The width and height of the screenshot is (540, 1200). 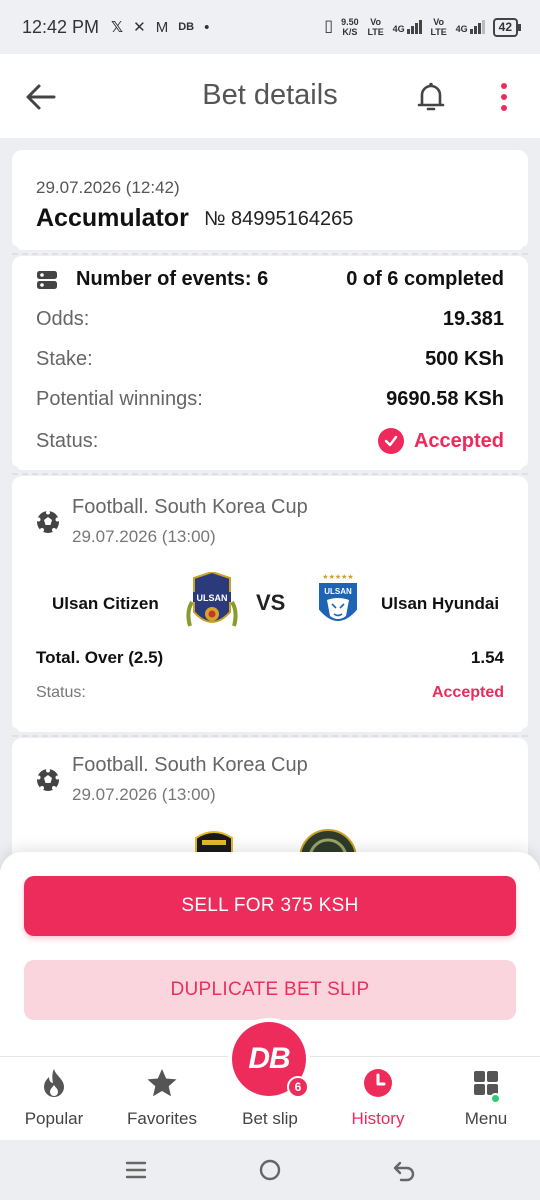 I want to click on stake-label: Stake:, so click(x=64, y=359).